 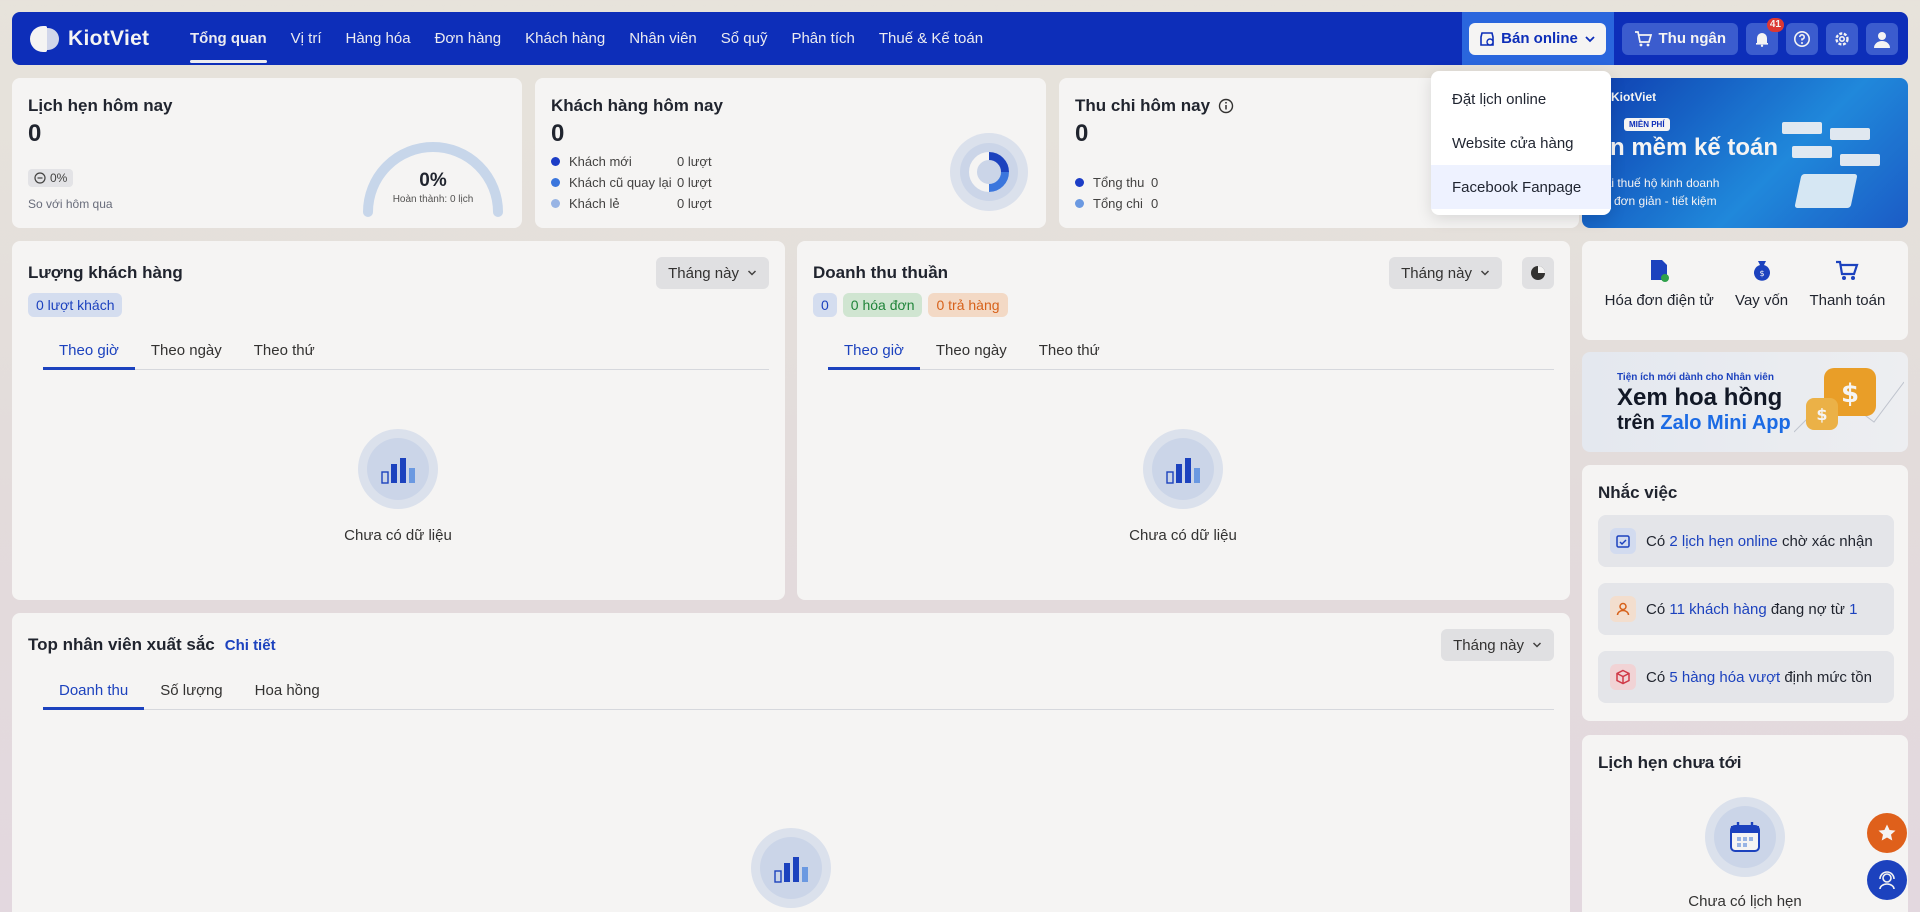 I want to click on star-icon, so click(x=1887, y=832).